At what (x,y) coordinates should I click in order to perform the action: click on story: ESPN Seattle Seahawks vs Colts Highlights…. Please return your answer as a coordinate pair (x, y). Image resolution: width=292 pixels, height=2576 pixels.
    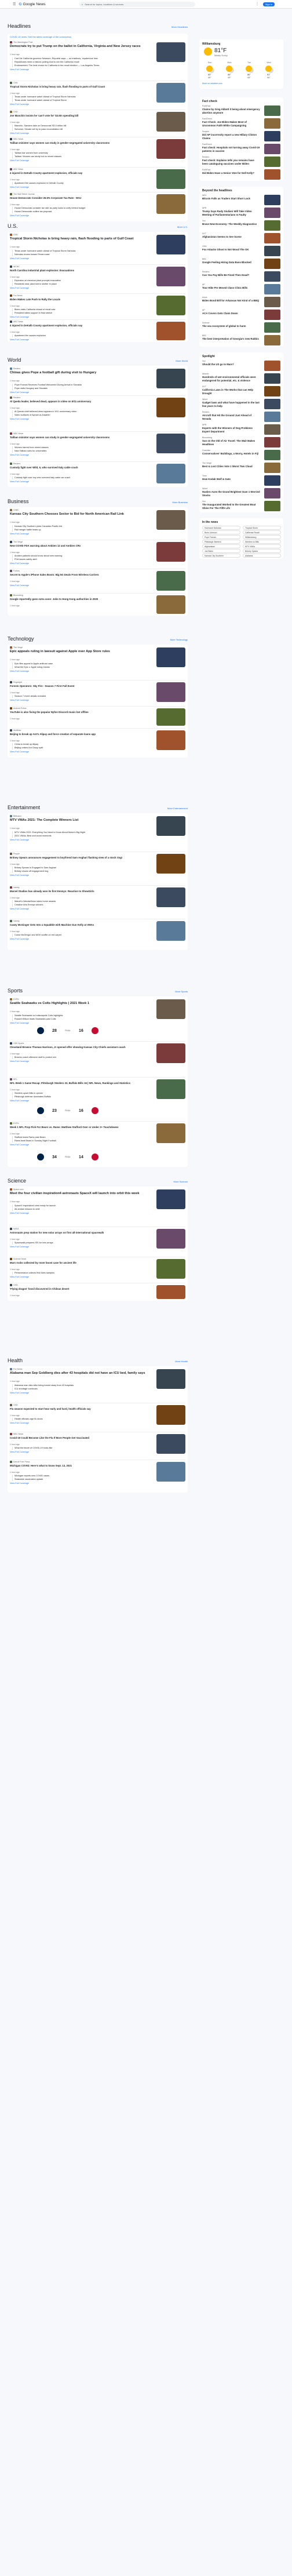
    Looking at the image, I should click on (97, 1020).